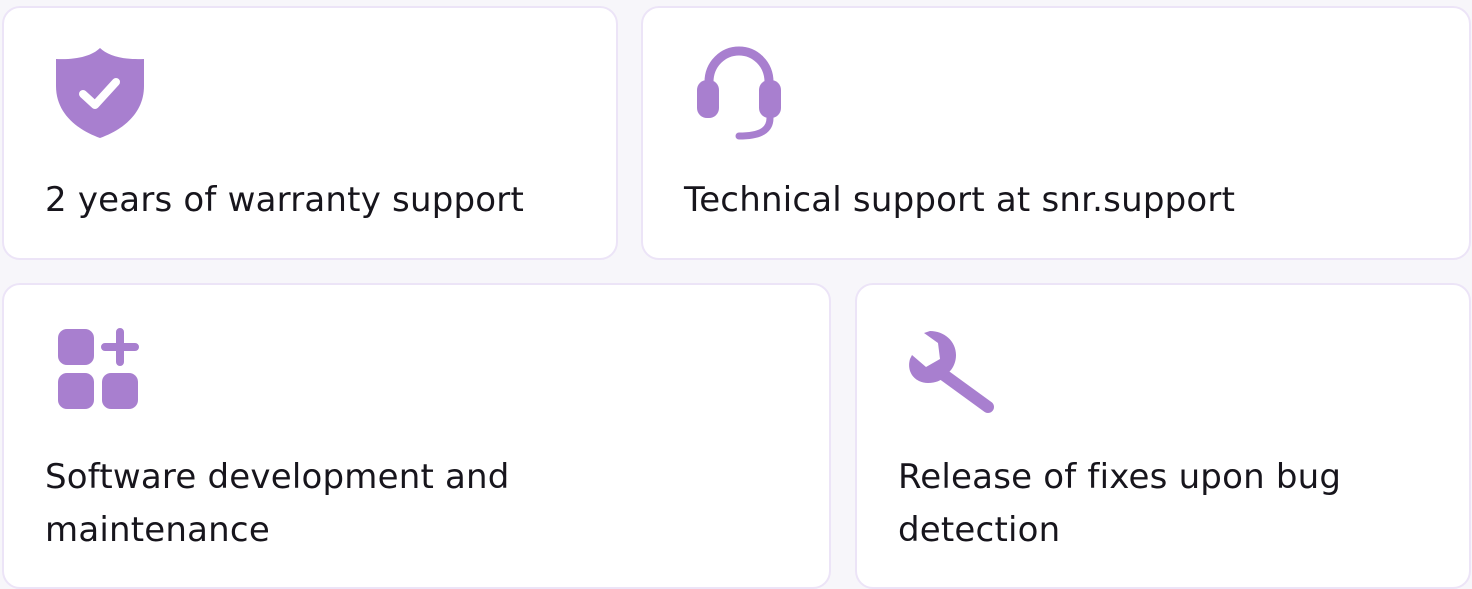  Describe the element at coordinates (99, 370) in the screenshot. I see `apps-add-icon` at that location.